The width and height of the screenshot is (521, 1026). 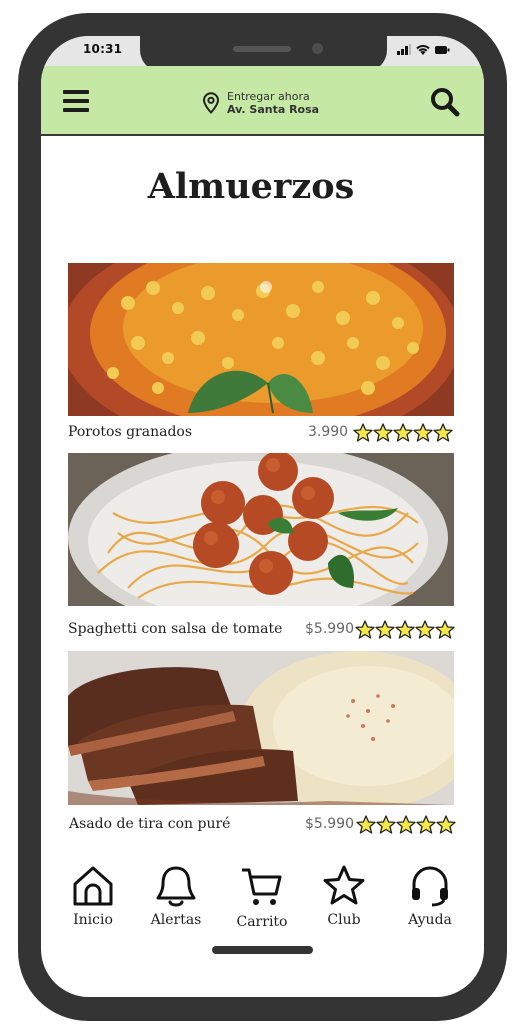 I want to click on nav-label: Alertas, so click(x=176, y=920).